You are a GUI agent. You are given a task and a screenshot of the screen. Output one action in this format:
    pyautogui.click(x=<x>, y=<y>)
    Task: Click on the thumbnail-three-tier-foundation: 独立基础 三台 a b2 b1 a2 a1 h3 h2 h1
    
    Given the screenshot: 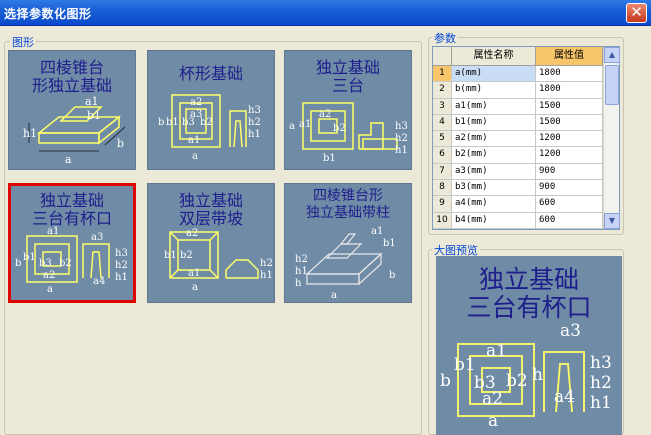 What is the action you would take?
    pyautogui.click(x=348, y=110)
    